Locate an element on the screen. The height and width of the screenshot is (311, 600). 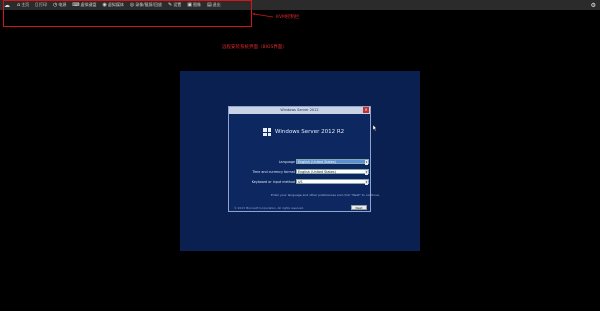
language-select: English (United States) ▾ is located at coordinates (332, 162).